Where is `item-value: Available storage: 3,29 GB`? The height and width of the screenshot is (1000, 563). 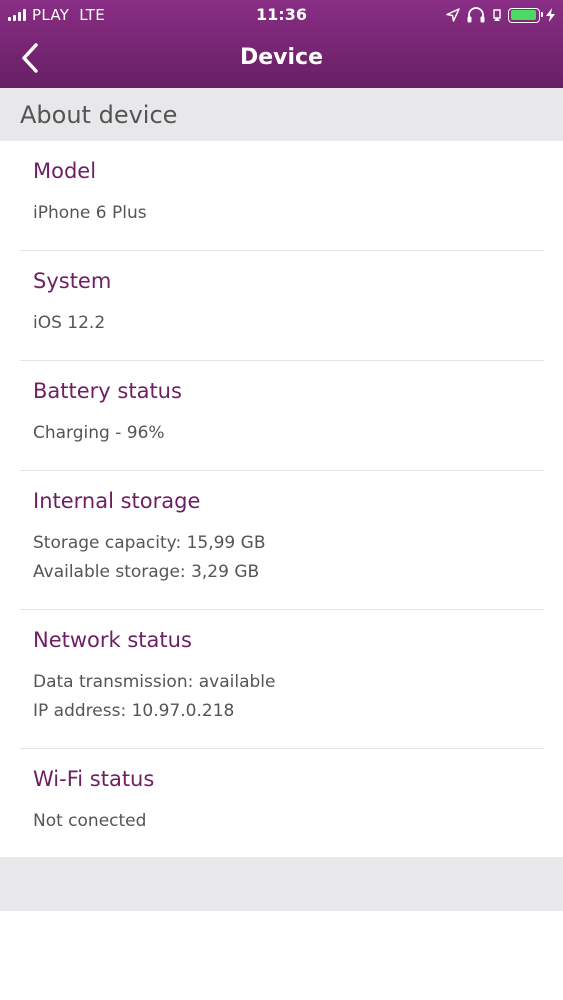 item-value: Available storage: 3,29 GB is located at coordinates (146, 572).